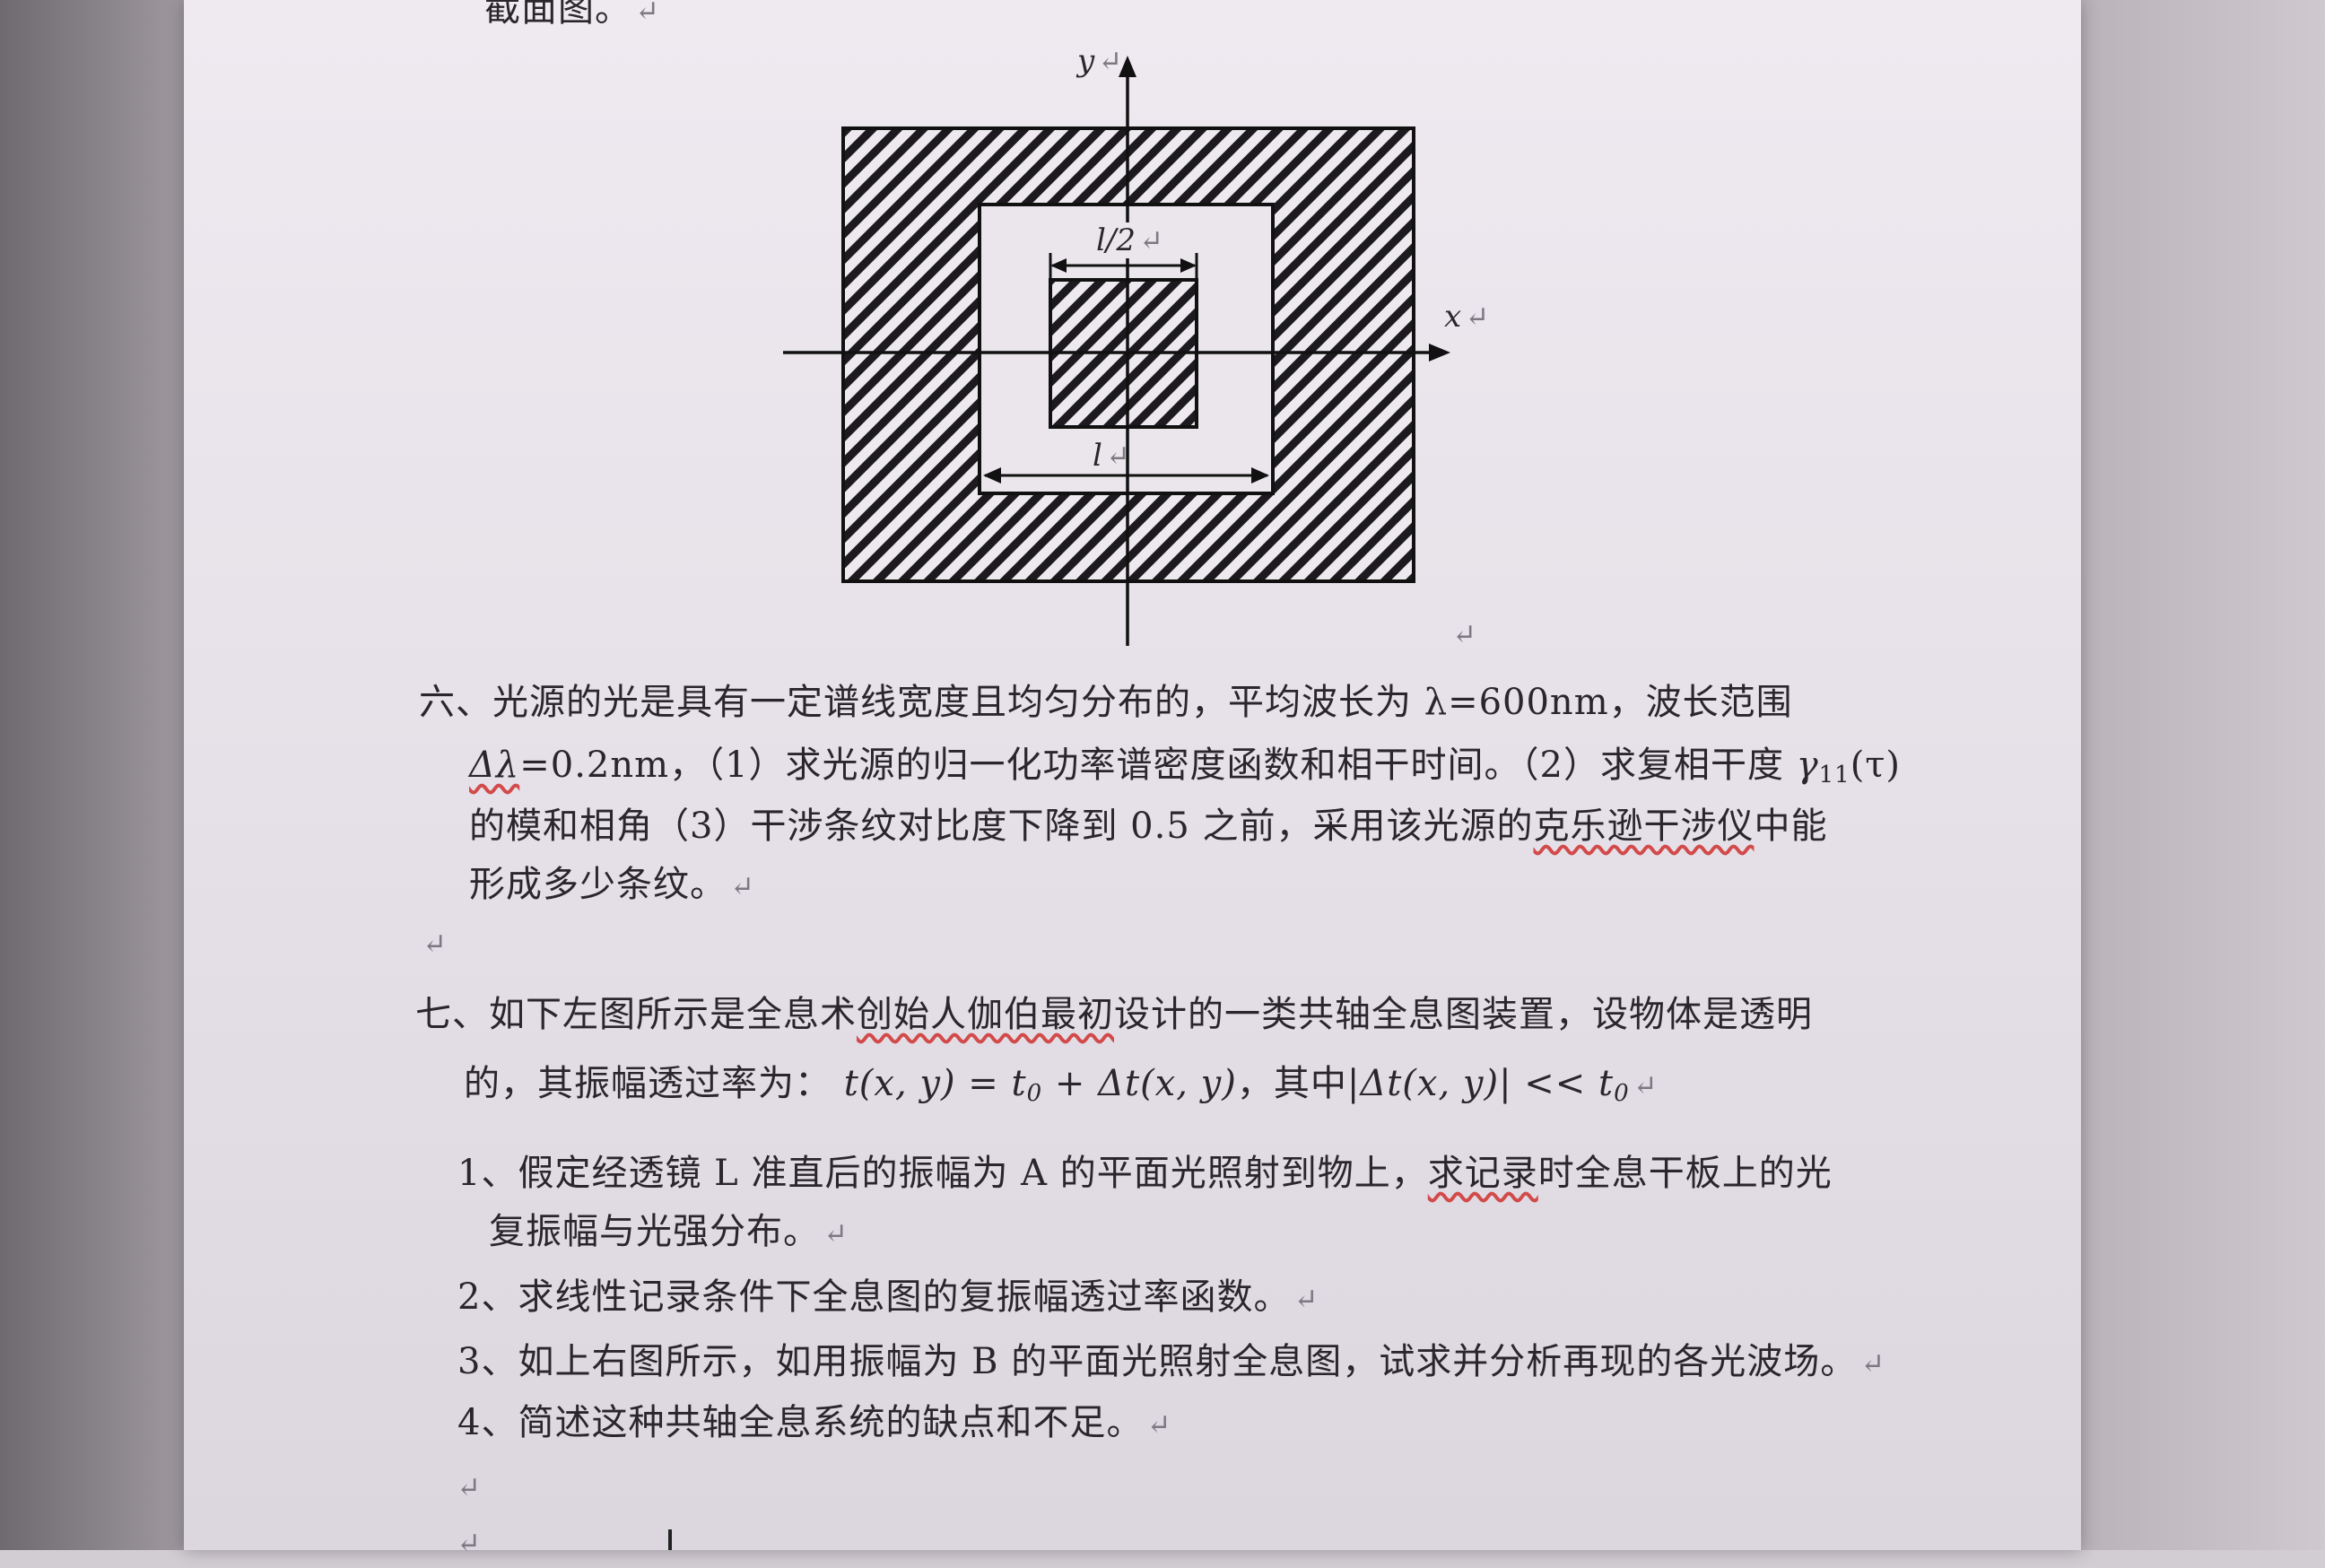  I want to click on q7-item-4-text: 4、简述这种共轴全息系统的缺点和不足。, so click(800, 1422).